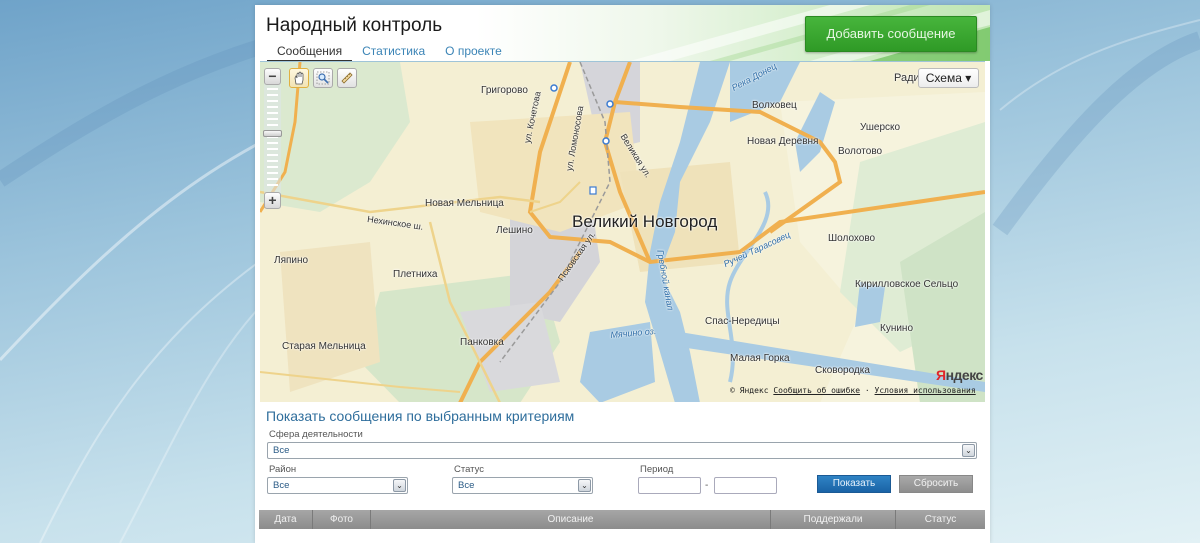  I want to click on add-message-button: Добавить сообщение, so click(891, 34).